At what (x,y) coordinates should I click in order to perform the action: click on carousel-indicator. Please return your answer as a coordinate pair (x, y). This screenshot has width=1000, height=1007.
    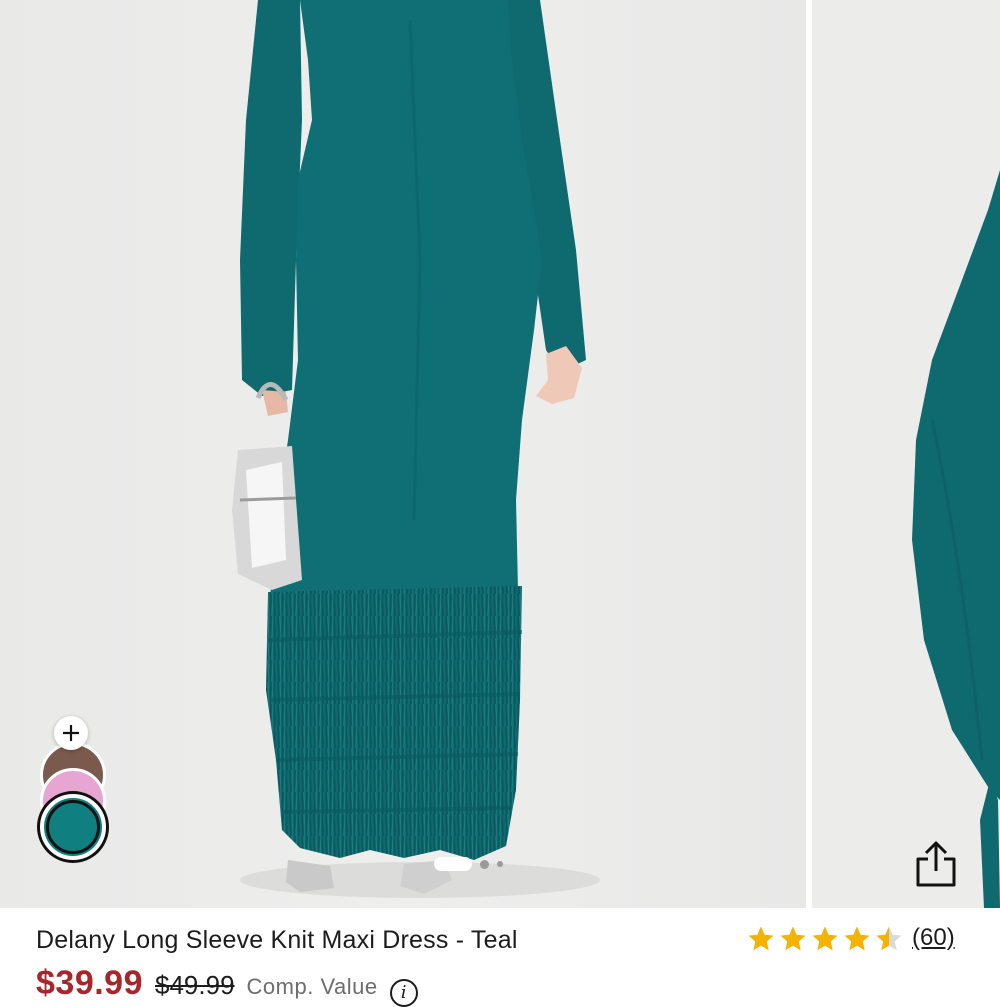
    Looking at the image, I should click on (468, 864).